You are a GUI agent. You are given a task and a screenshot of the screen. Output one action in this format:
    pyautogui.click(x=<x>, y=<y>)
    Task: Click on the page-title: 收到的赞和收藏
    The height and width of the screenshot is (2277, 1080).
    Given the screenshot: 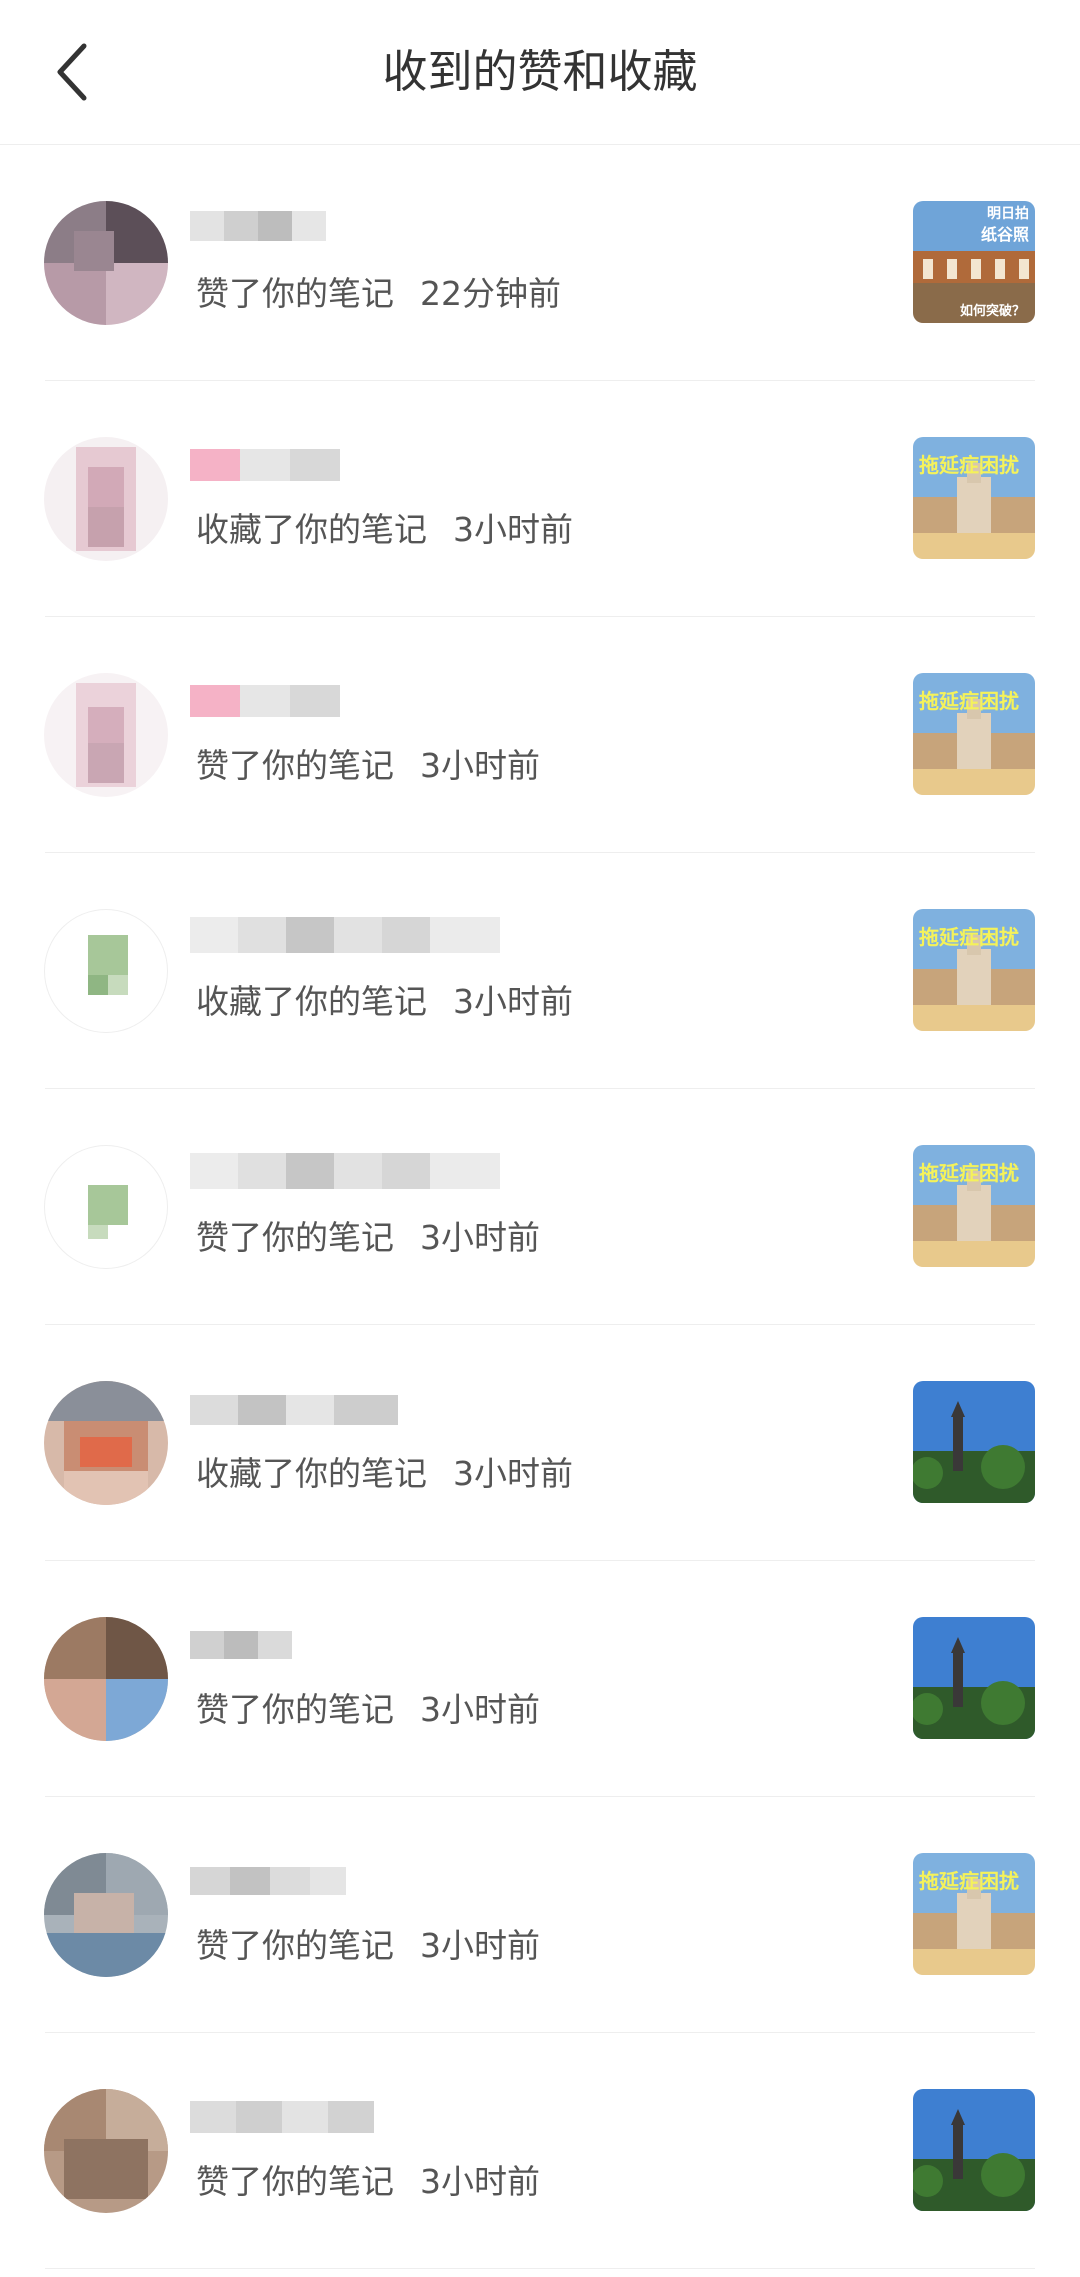 What is the action you would take?
    pyautogui.click(x=540, y=71)
    